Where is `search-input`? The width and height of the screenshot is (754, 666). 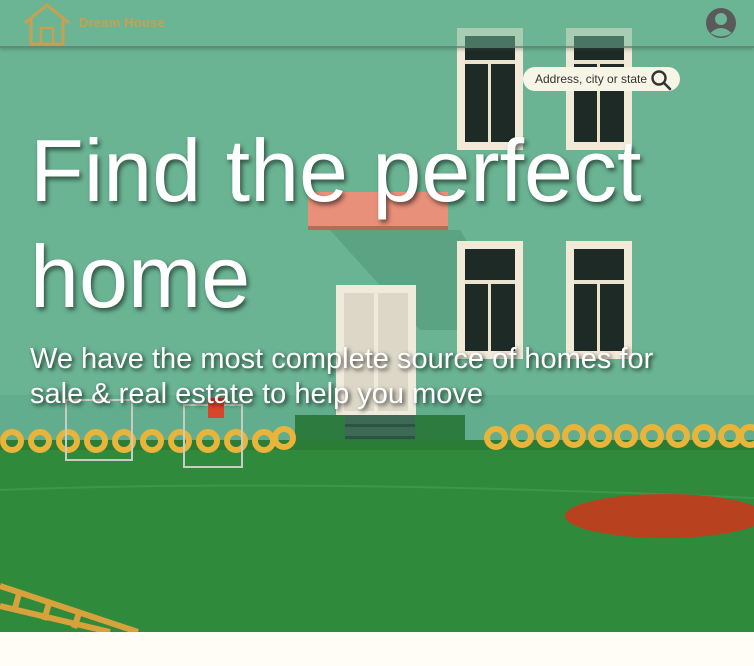
search-input is located at coordinates (594, 79).